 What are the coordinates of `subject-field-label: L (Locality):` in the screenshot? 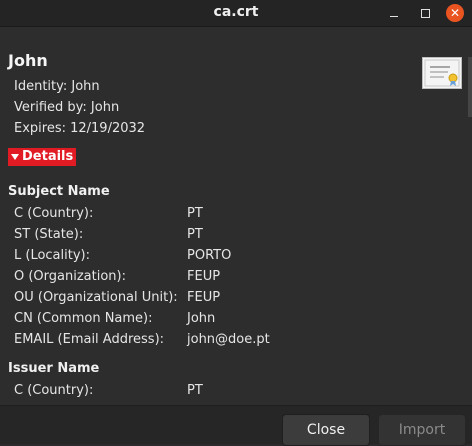 It's located at (52, 255).